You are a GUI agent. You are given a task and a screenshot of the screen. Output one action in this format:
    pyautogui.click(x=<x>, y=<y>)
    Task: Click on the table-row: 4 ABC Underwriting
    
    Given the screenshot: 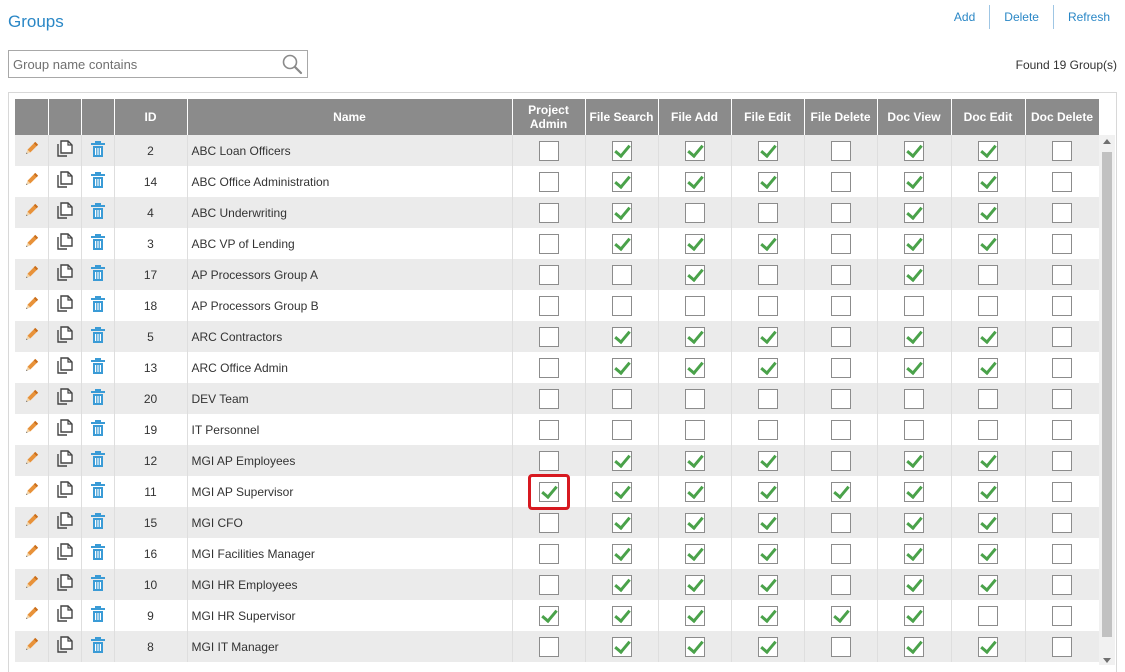 What is the action you would take?
    pyautogui.click(x=557, y=212)
    